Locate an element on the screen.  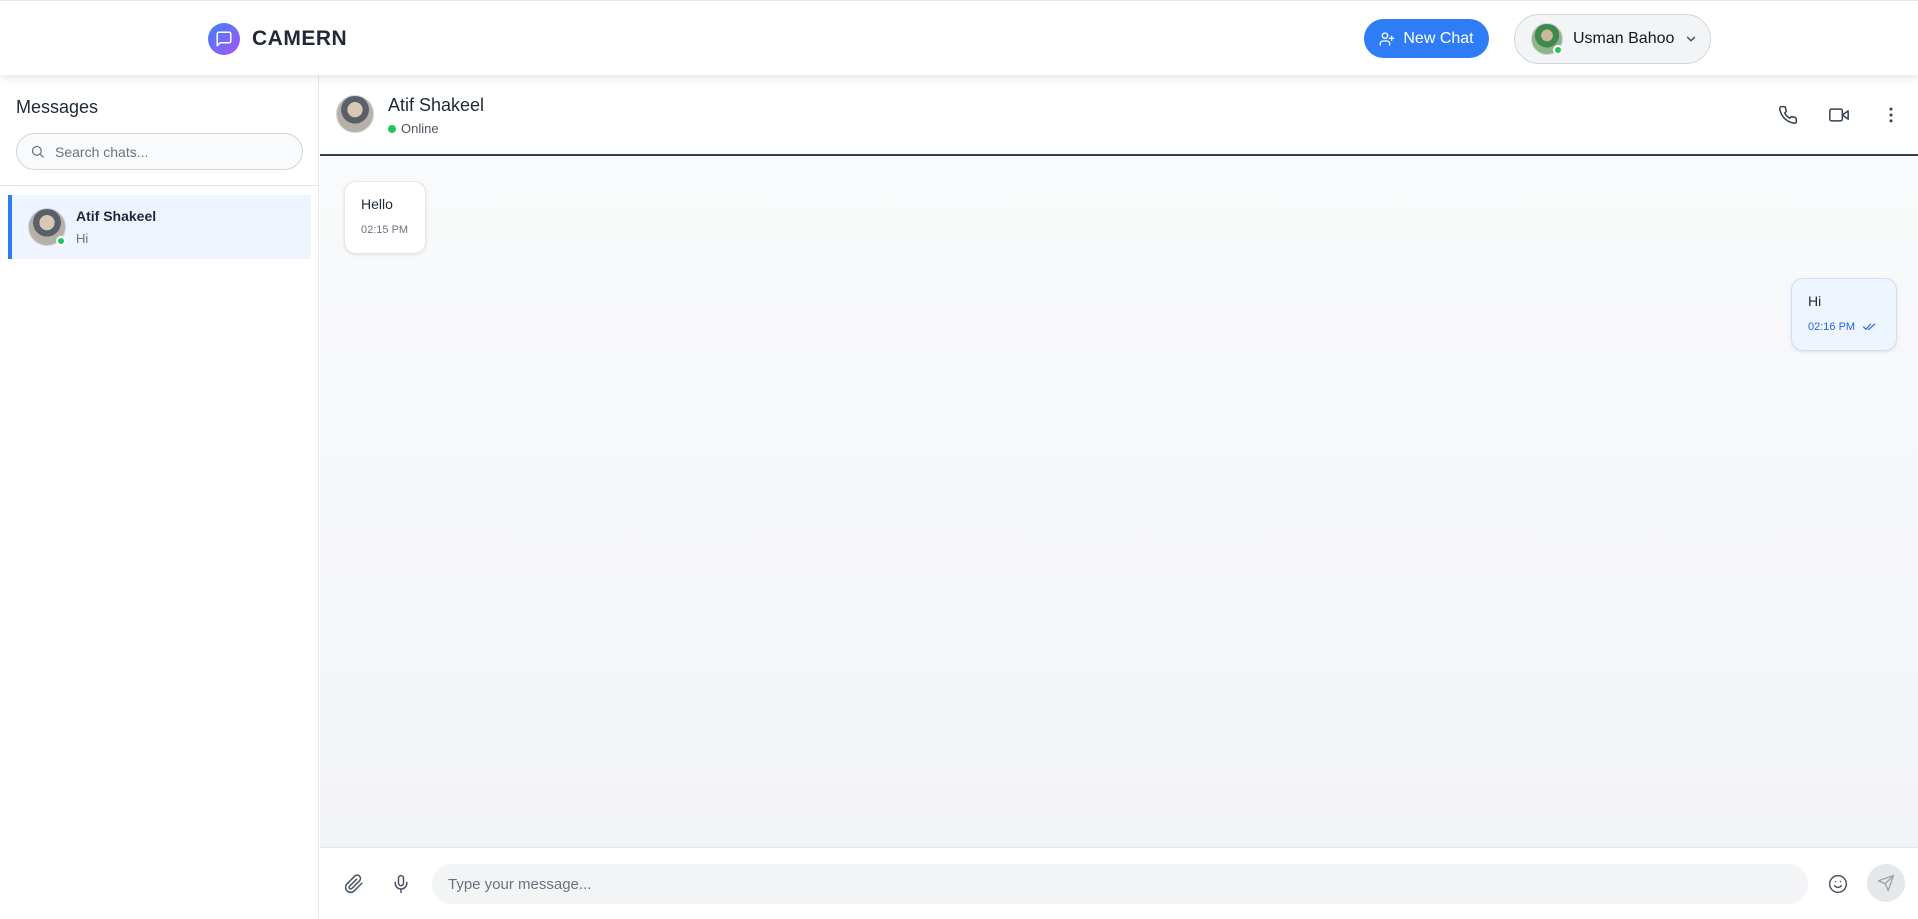
contact-status: Online is located at coordinates (413, 128).